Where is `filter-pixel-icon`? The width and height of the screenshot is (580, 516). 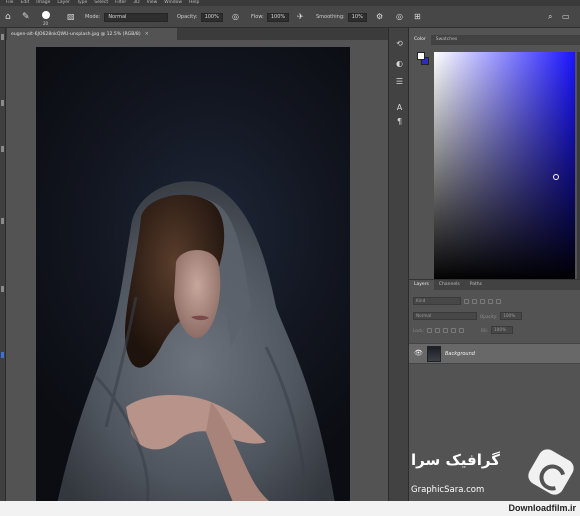
filter-pixel-icon is located at coordinates (466, 301).